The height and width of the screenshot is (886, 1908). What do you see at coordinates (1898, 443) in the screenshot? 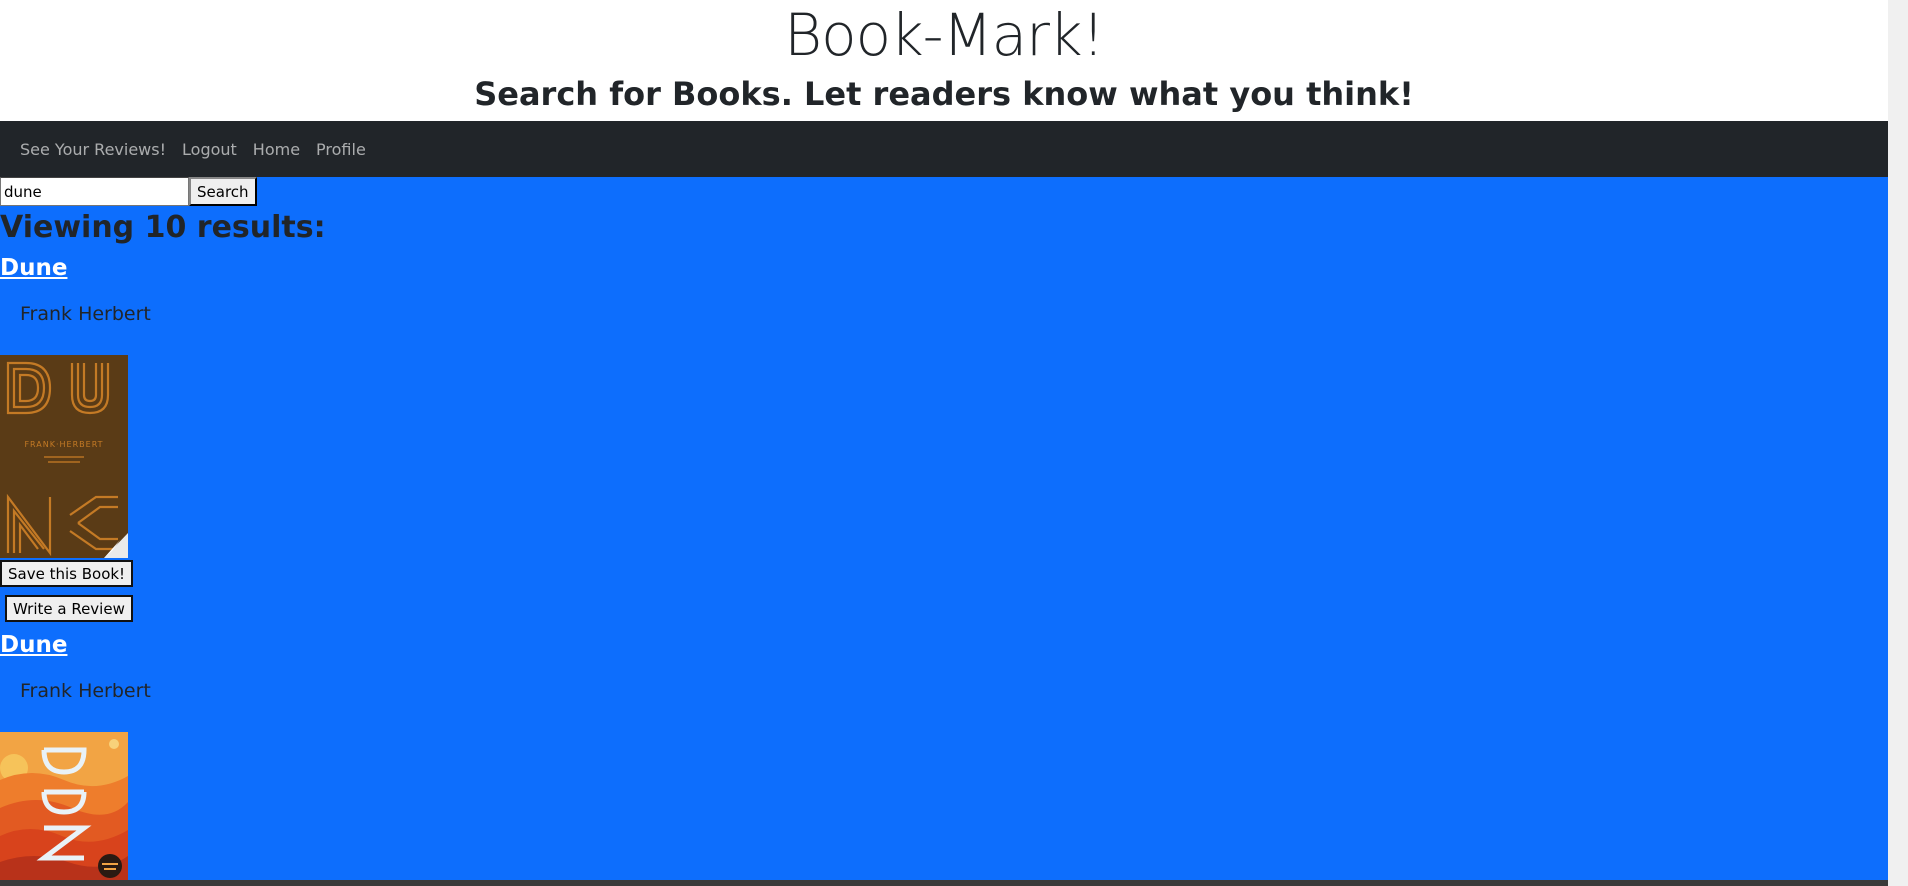
I see `page-scrollbar` at bounding box center [1898, 443].